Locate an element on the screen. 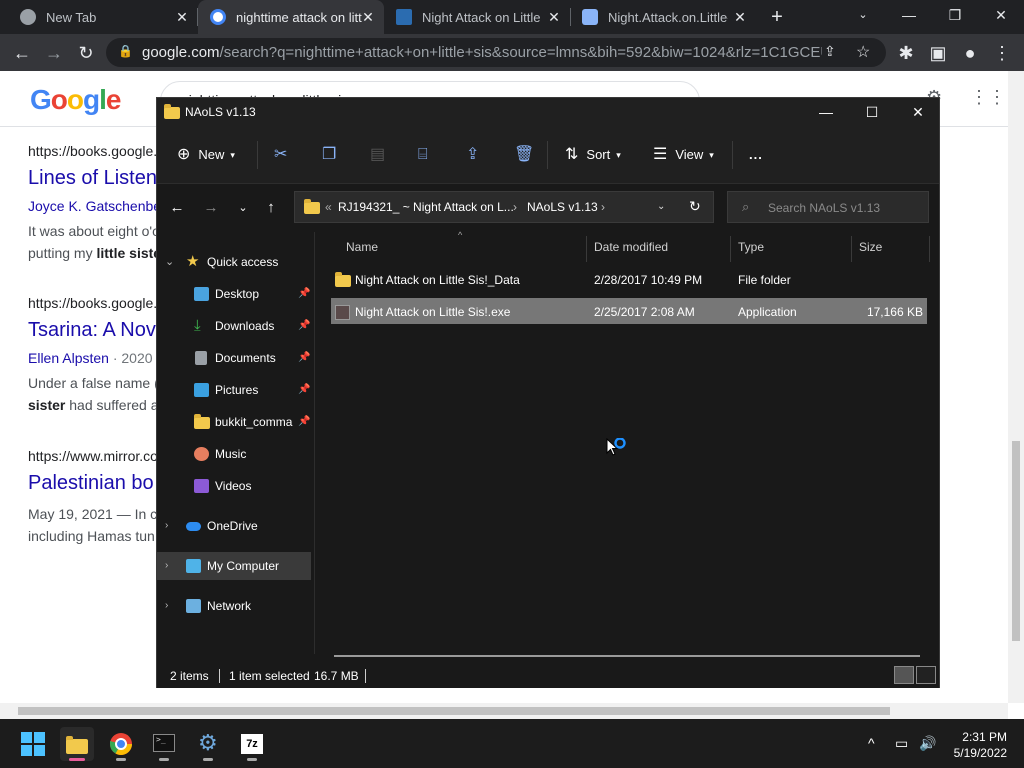 The image size is (1024, 768). scissors-icon: ✂ is located at coordinates (281, 154).